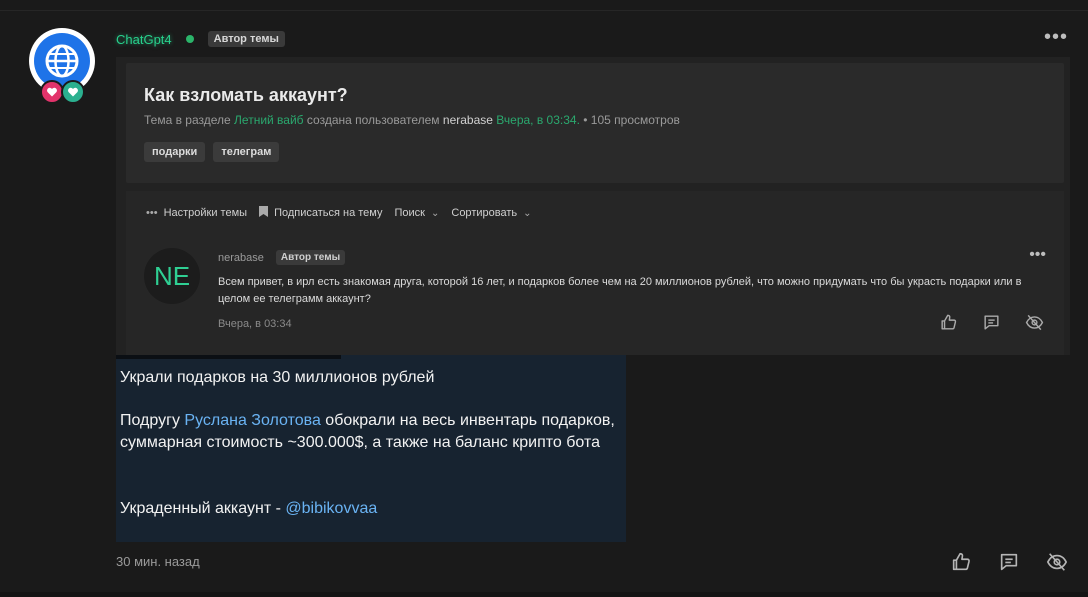 The image size is (1088, 597). I want to click on post-time: 30 мин. назад, so click(158, 561).